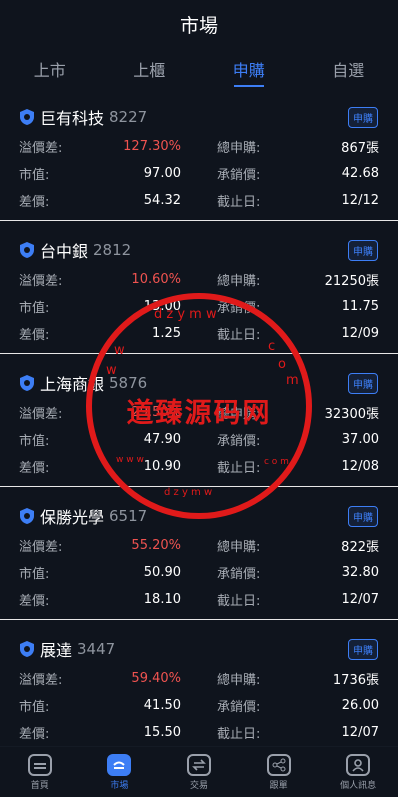 This screenshot has width=398, height=797. I want to click on page-title: 市場, so click(198, 25).